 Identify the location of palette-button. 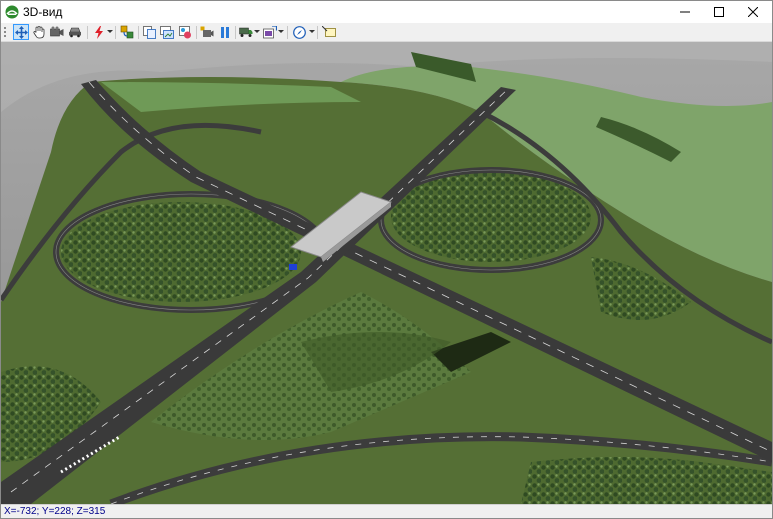
(185, 32).